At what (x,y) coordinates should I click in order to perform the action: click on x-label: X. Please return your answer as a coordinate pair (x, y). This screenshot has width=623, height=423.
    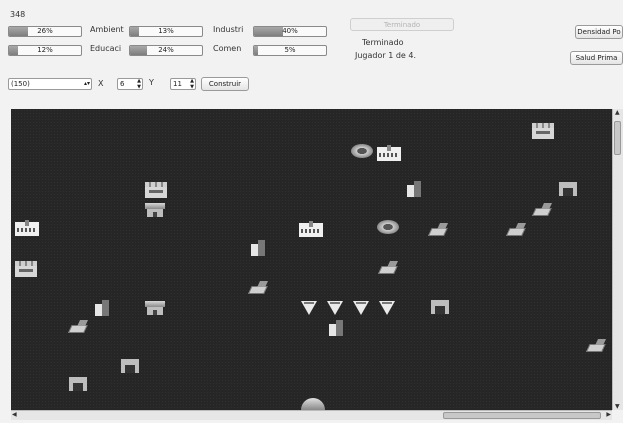
    Looking at the image, I should click on (101, 83).